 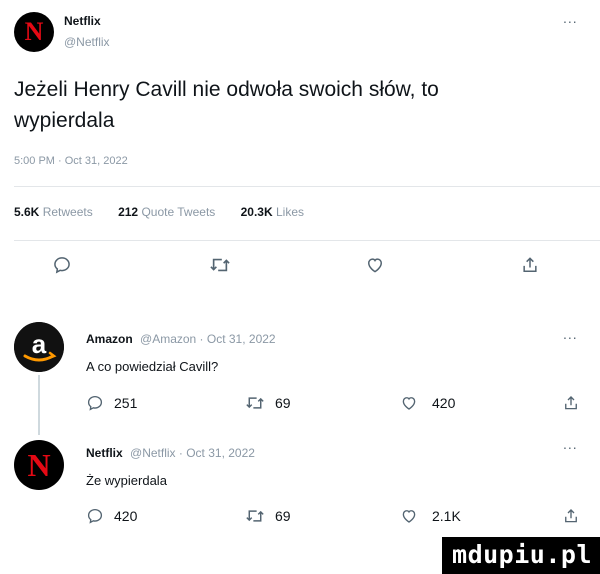 I want to click on amazon-logo-icon: a, so click(x=39, y=347).